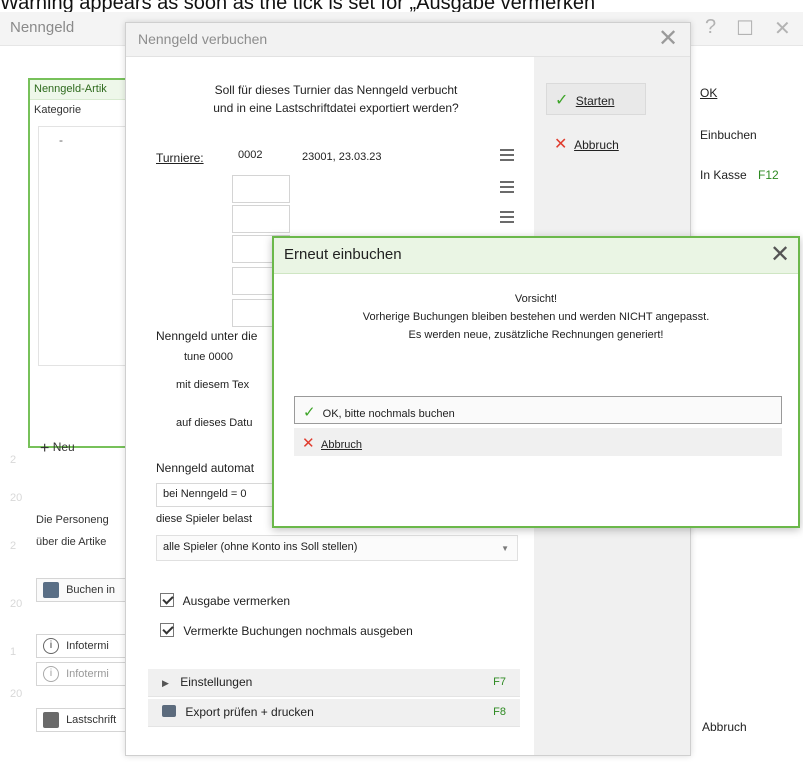 This screenshot has width=803, height=768. Describe the element at coordinates (45, 448) in the screenshot. I see `plus-icon: +` at that location.